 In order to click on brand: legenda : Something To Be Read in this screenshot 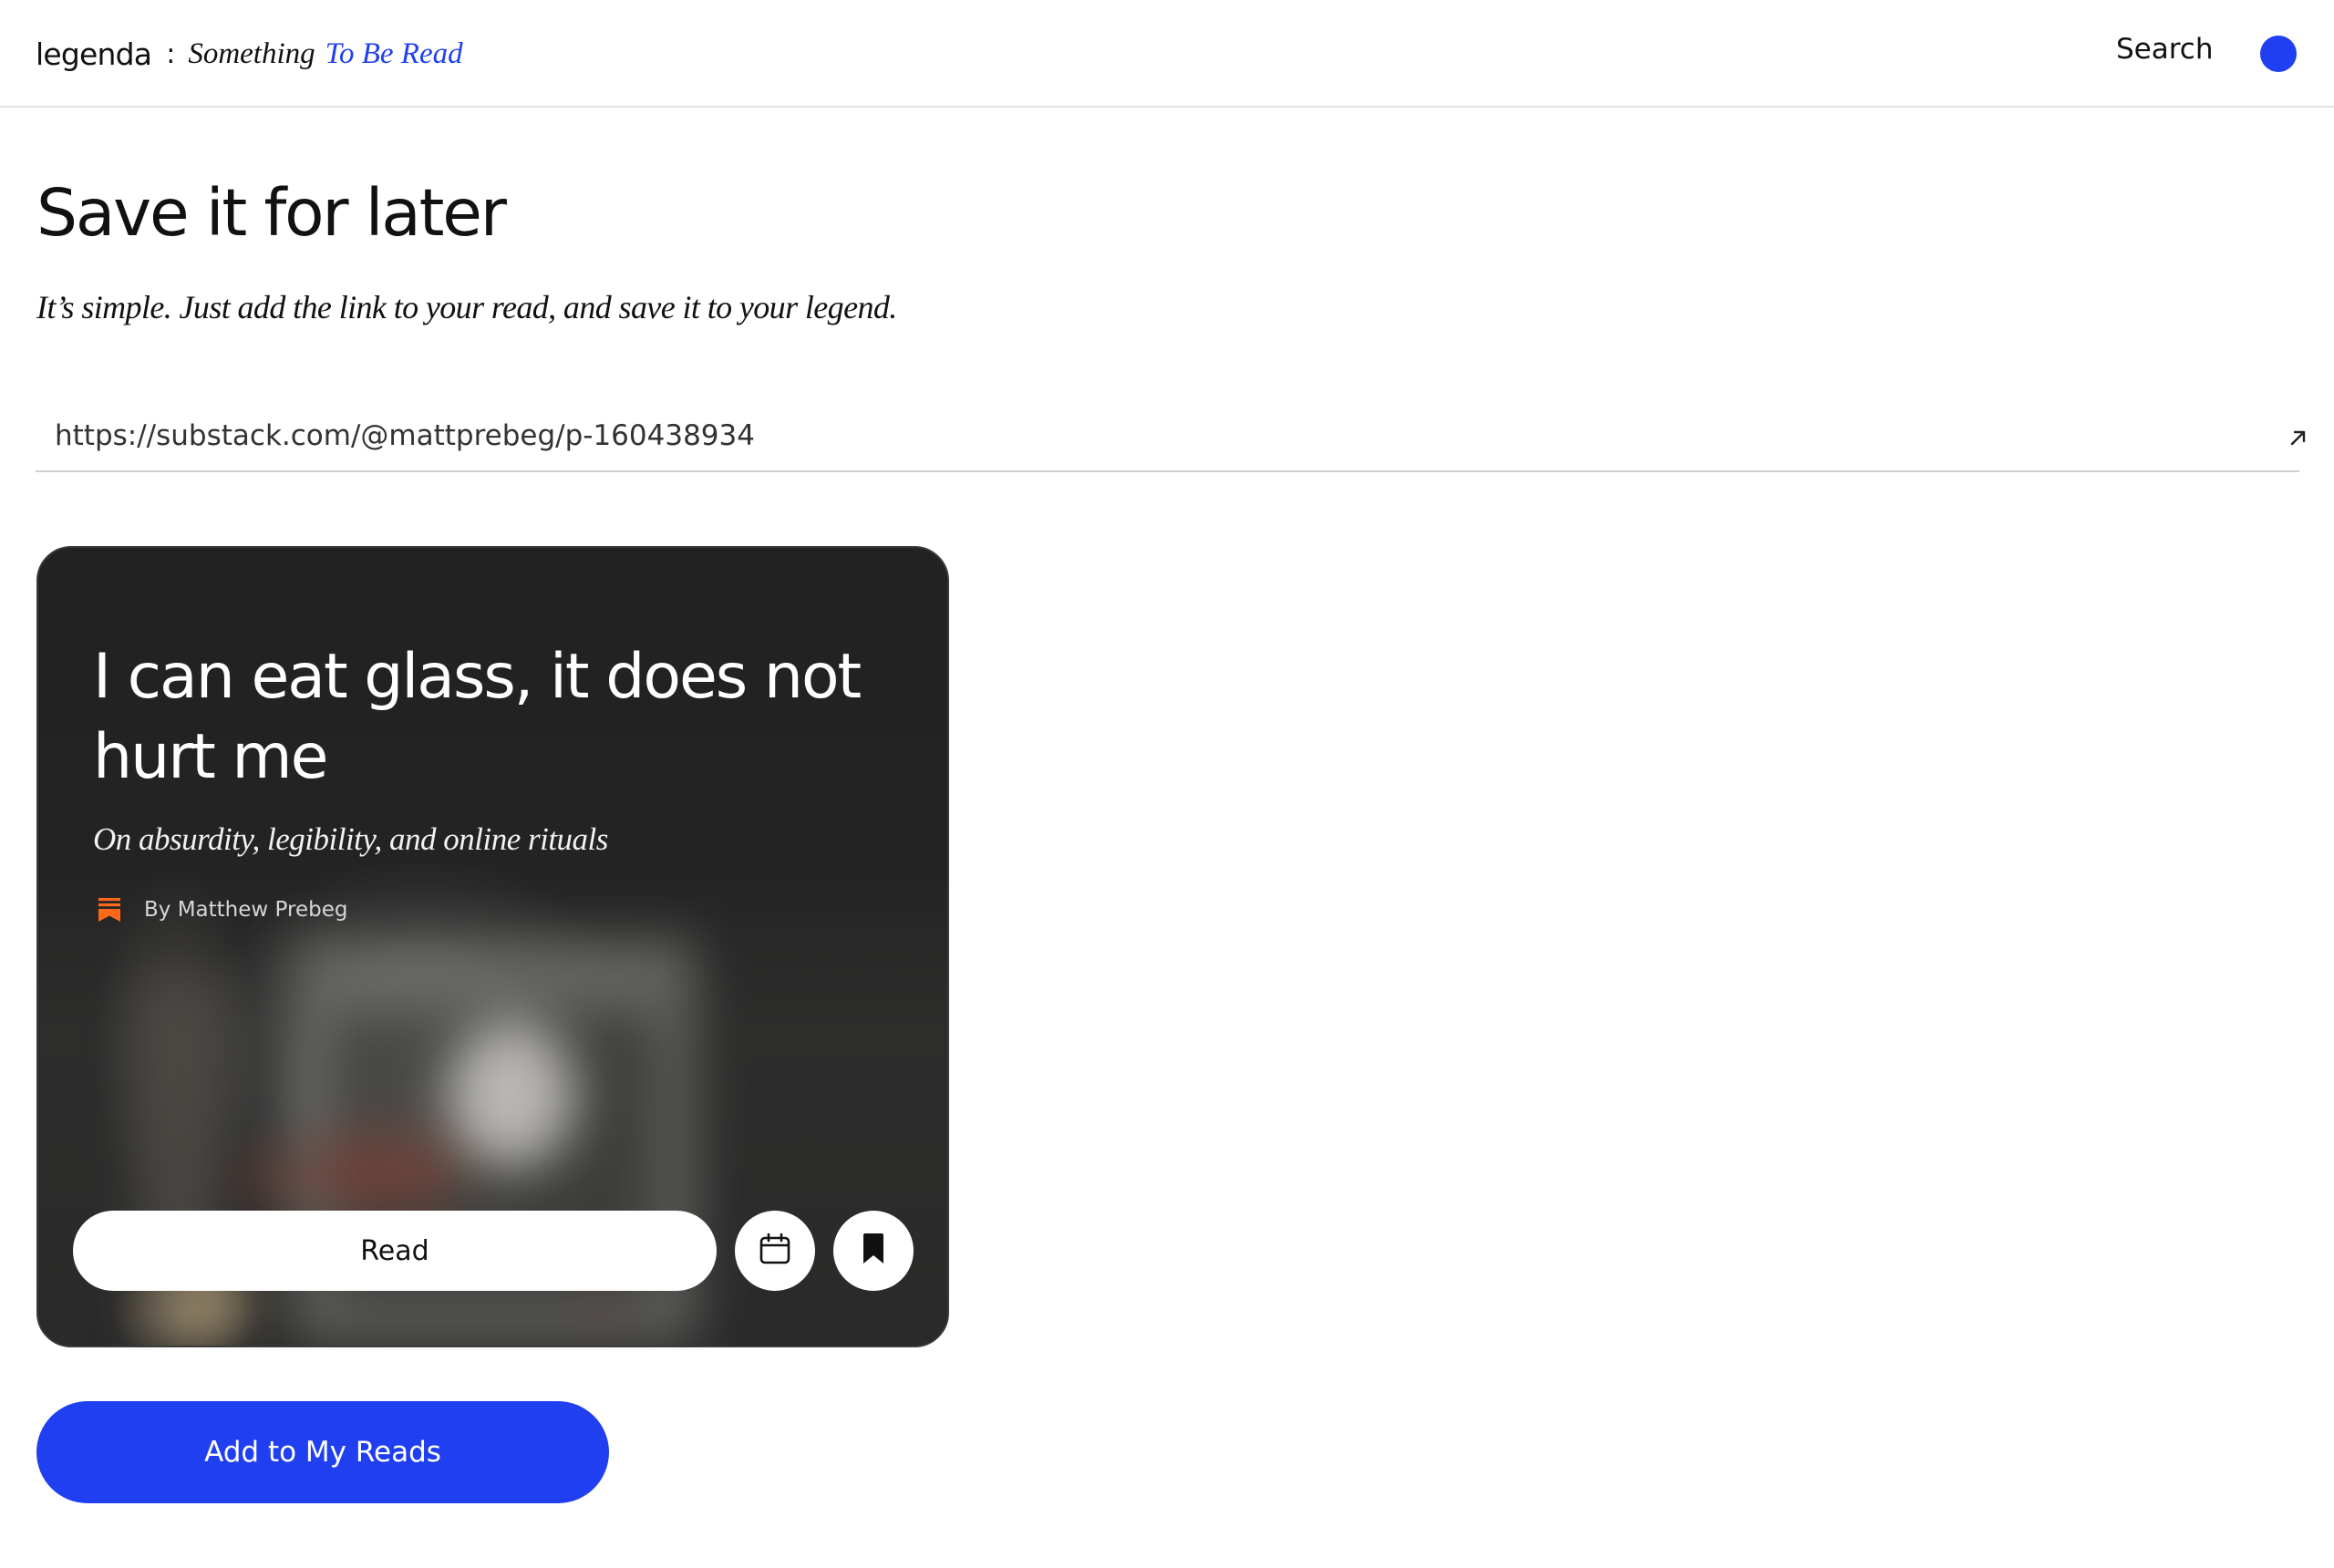, I will do `click(249, 54)`.